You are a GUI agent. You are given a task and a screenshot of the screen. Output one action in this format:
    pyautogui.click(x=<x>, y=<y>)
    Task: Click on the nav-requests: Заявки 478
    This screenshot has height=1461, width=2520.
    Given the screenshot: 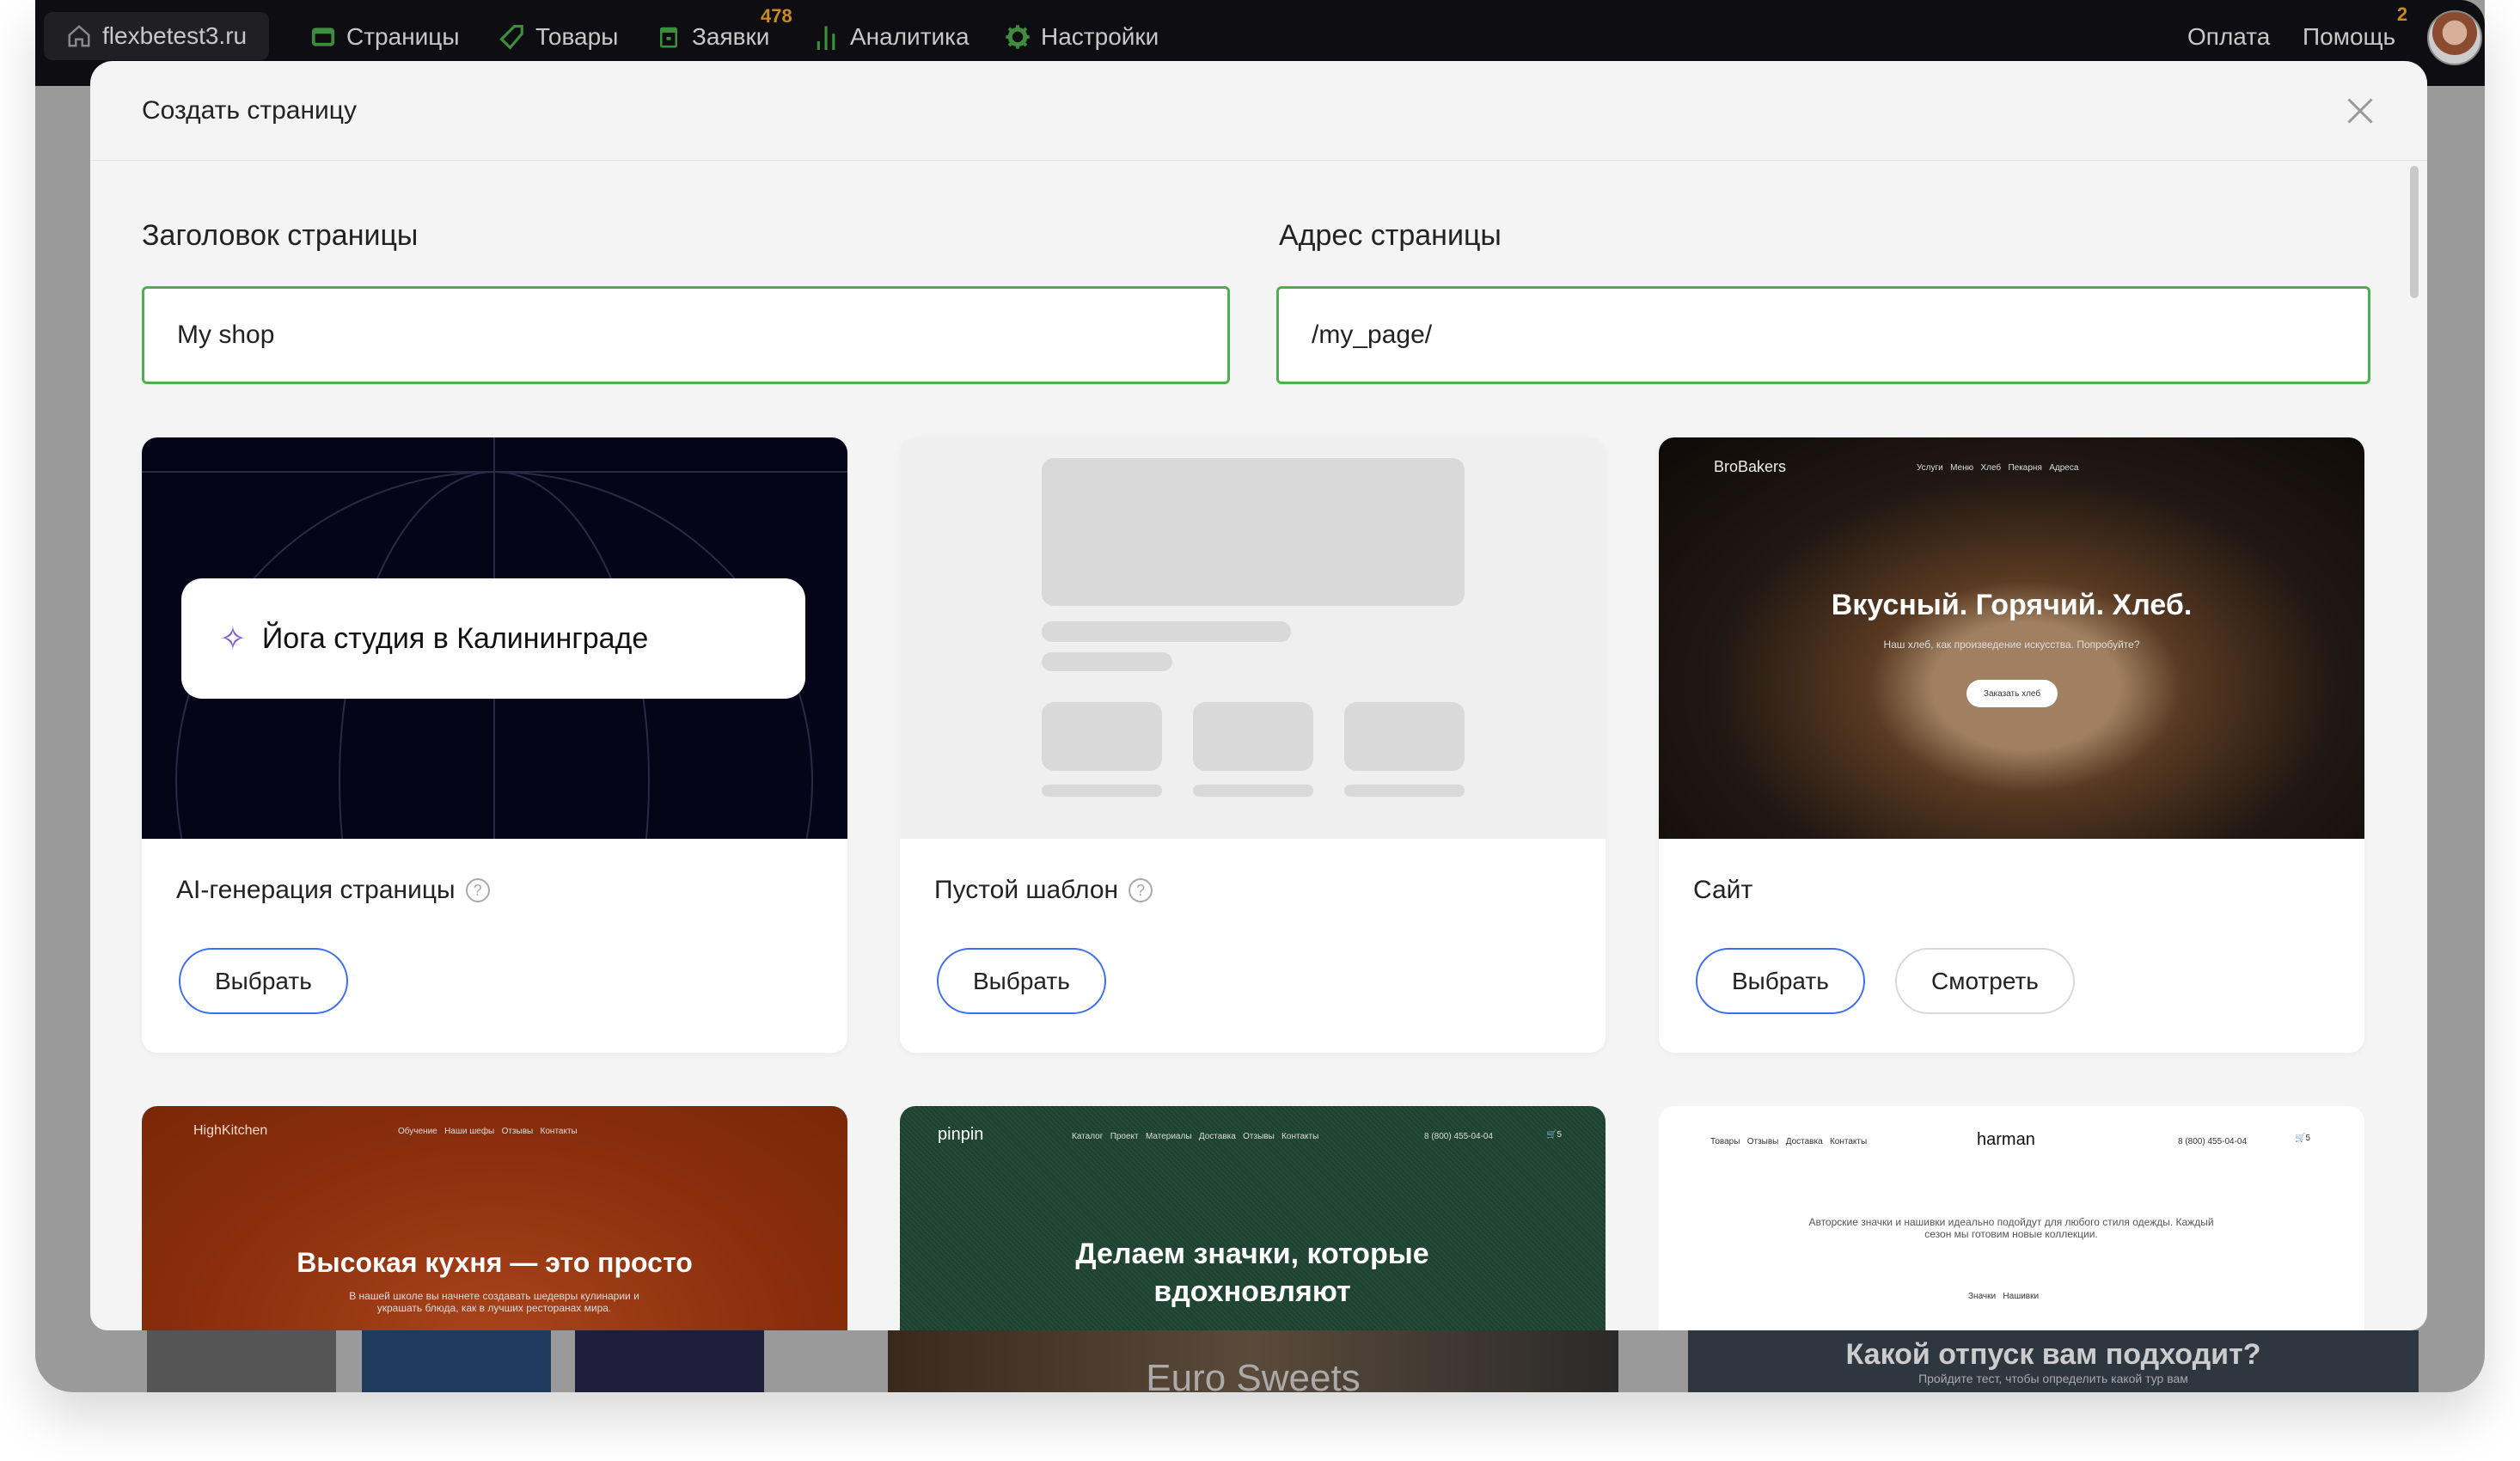 What is the action you would take?
    pyautogui.click(x=724, y=32)
    